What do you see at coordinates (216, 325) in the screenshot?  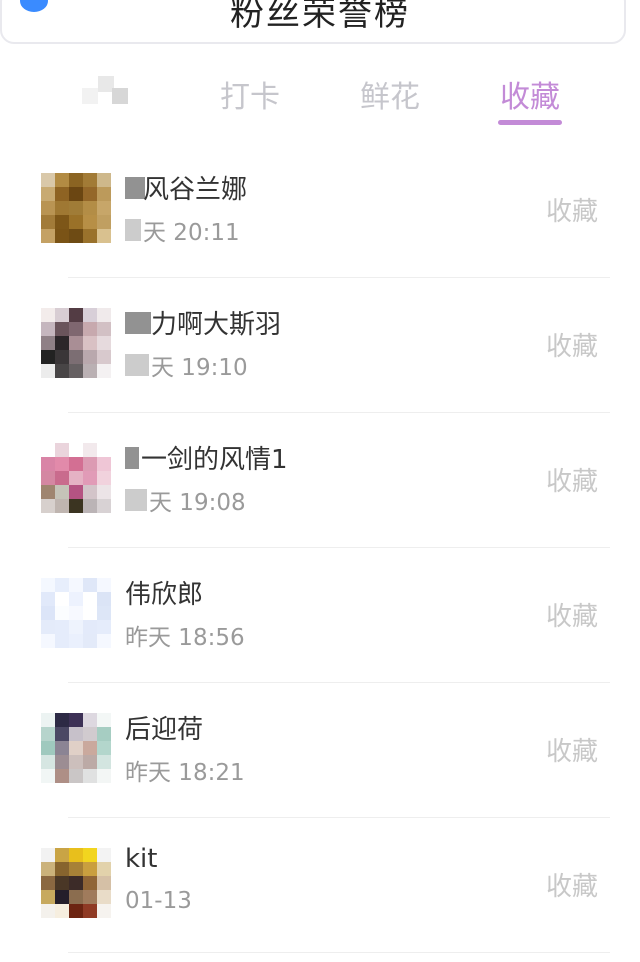 I see `user-name: 力啊大斯羽` at bounding box center [216, 325].